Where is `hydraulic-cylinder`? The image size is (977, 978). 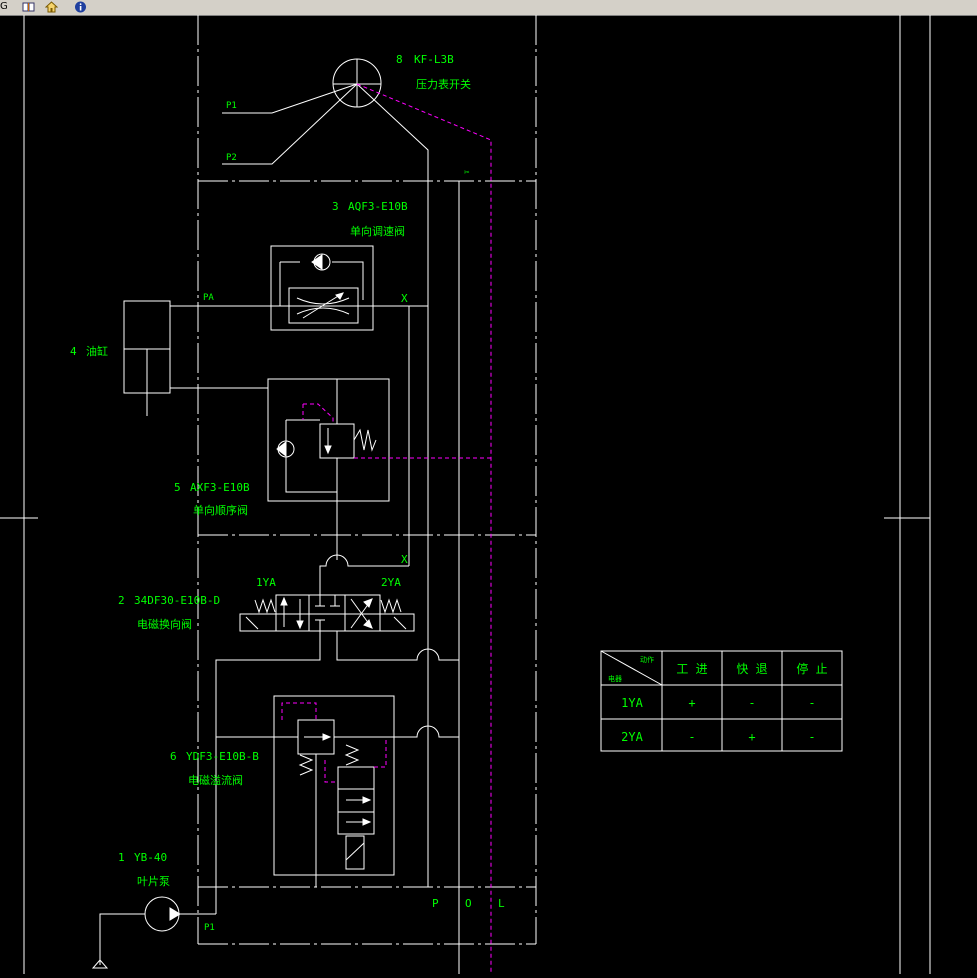 hydraulic-cylinder is located at coordinates (147, 358).